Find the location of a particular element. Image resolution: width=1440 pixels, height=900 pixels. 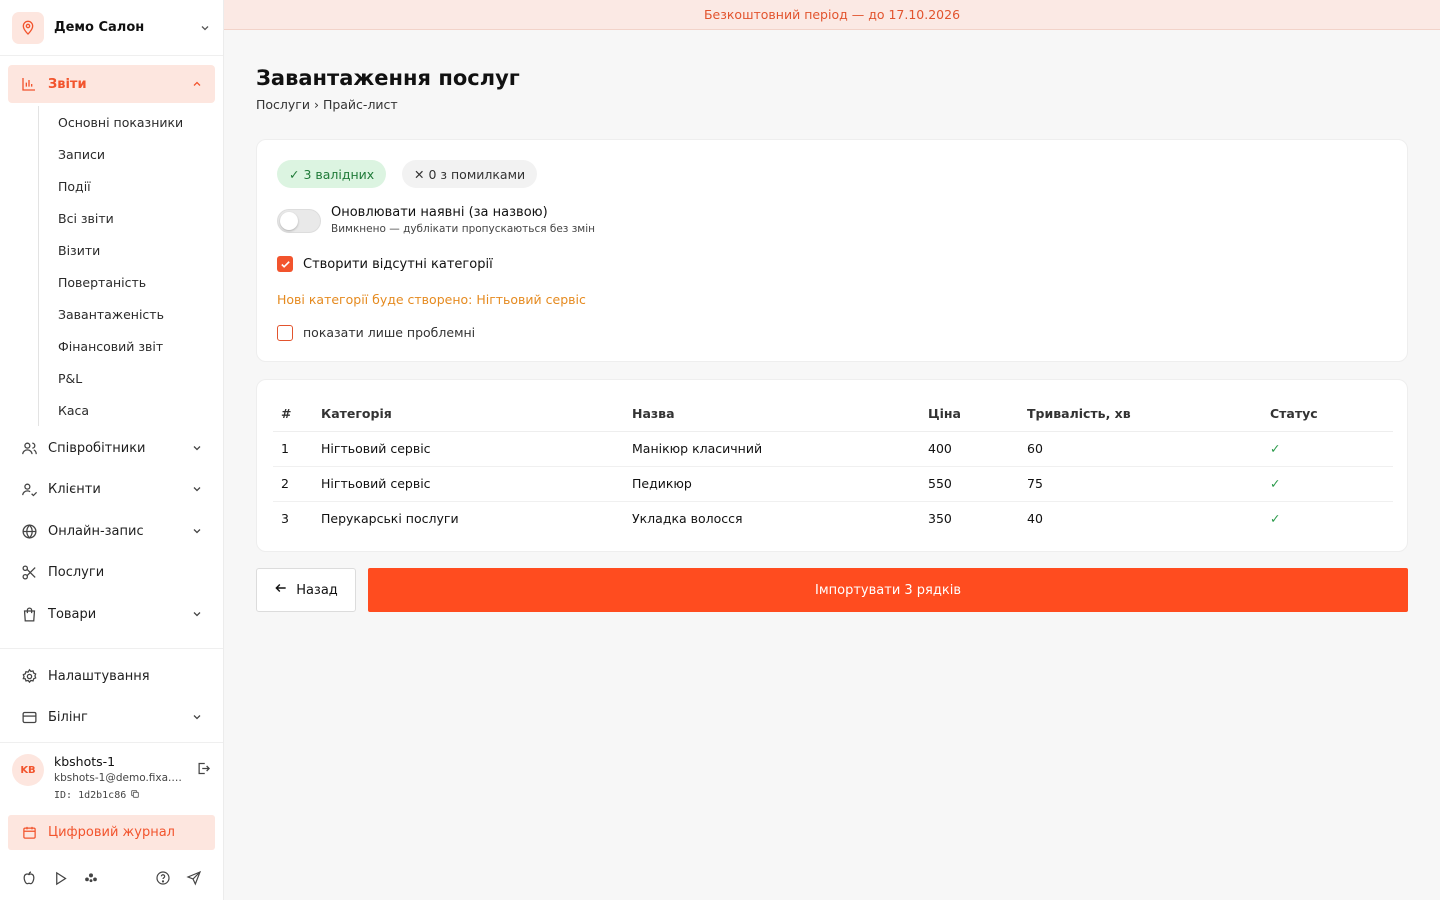

salon-name: Демо Салон is located at coordinates (99, 27).